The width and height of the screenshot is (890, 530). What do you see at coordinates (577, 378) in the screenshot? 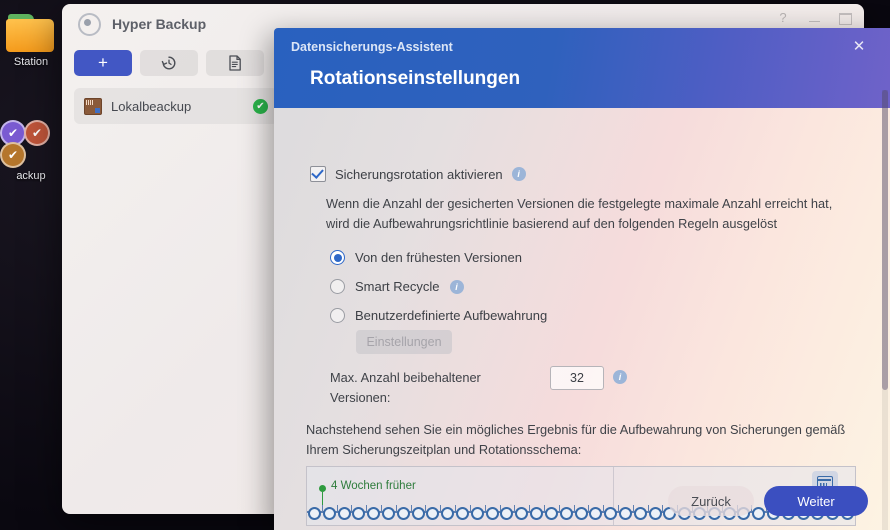
I see `max-versions-input: 32` at bounding box center [577, 378].